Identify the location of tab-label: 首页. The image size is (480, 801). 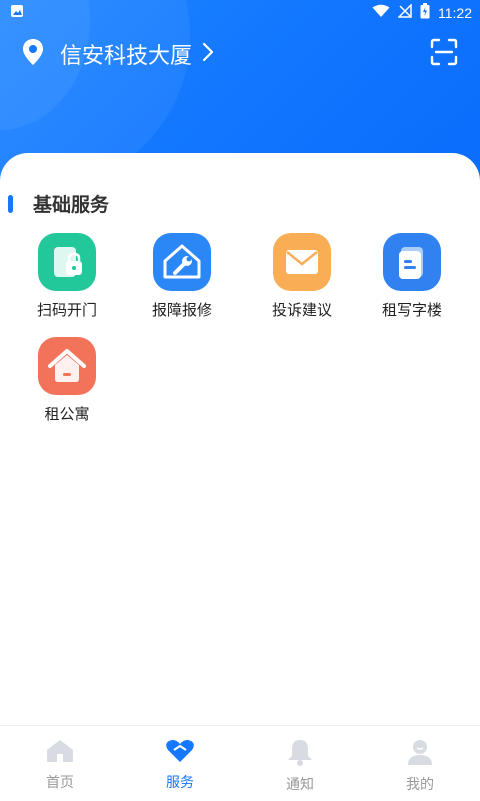
(60, 783).